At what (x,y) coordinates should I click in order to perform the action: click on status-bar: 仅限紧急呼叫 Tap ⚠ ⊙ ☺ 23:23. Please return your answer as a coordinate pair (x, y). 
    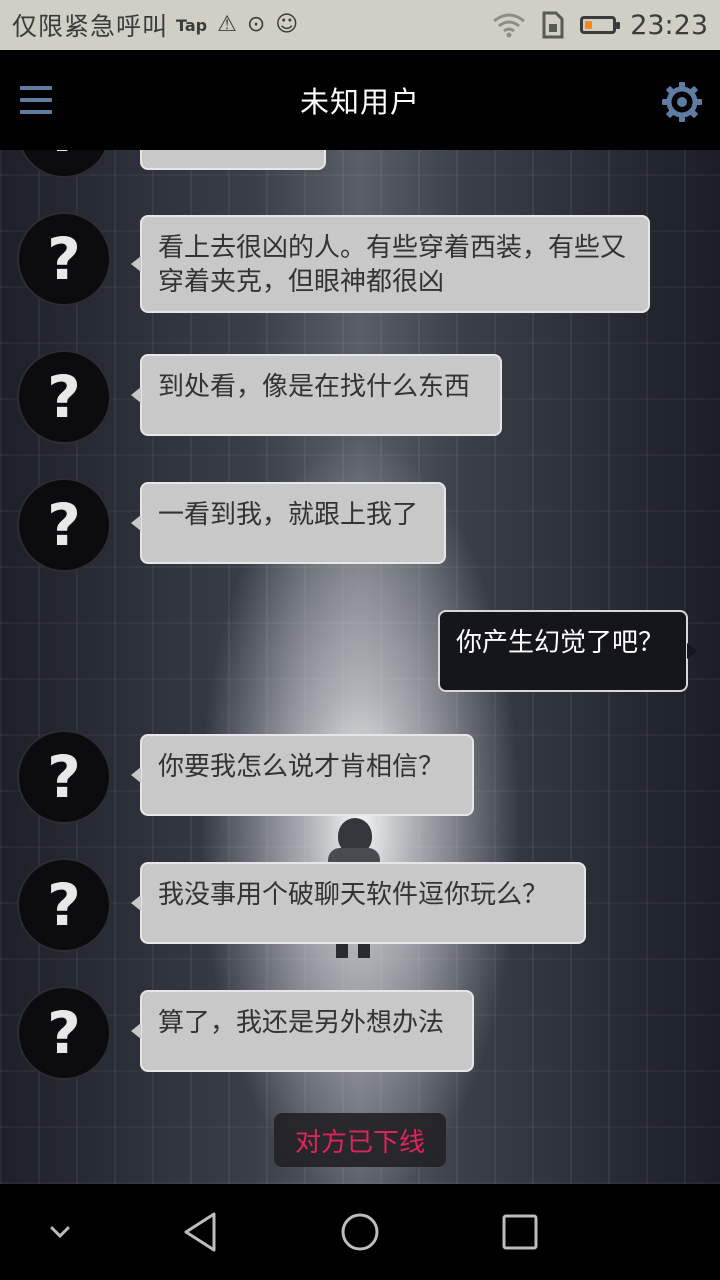
    Looking at the image, I should click on (360, 25).